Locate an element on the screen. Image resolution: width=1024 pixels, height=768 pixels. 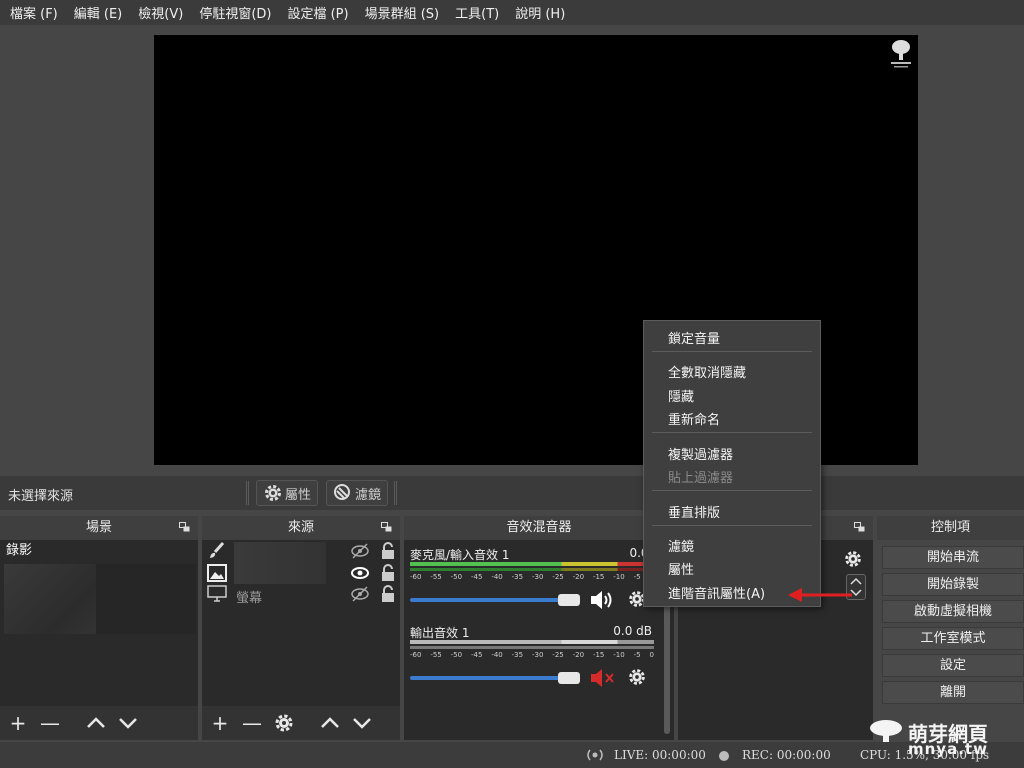
meter-tick-label: -5 is located at coordinates (637, 577).